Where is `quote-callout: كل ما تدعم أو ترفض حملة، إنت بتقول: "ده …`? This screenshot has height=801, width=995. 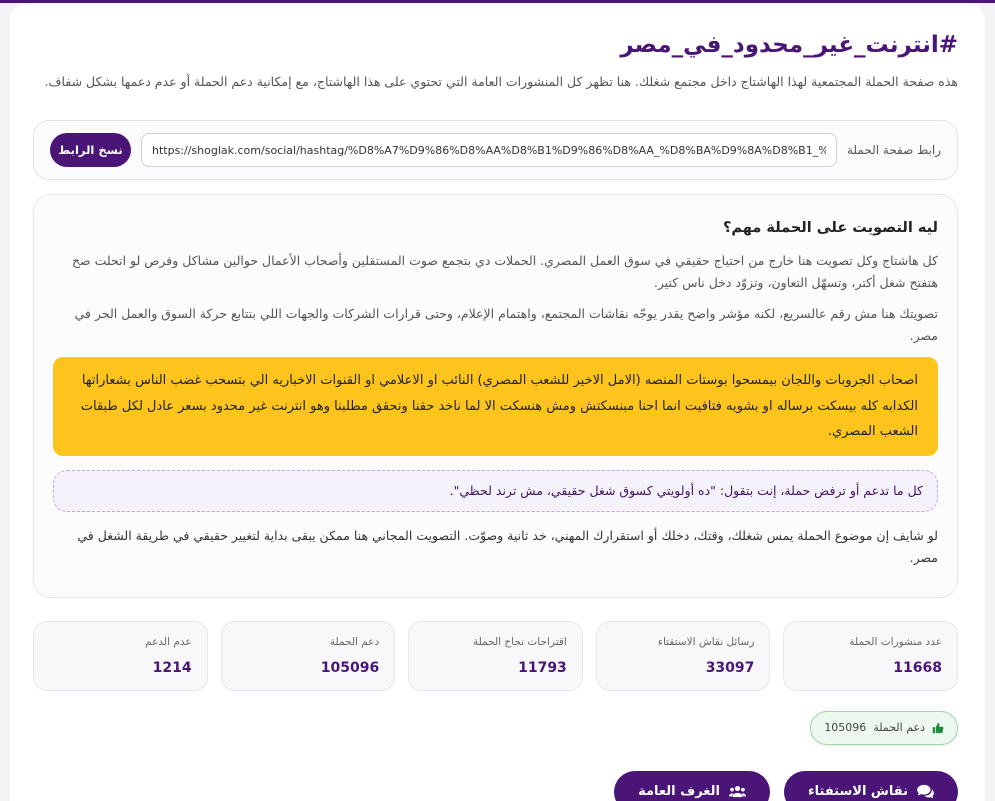 quote-callout: كل ما تدعم أو ترفض حملة، إنت بتقول: "ده … is located at coordinates (495, 490).